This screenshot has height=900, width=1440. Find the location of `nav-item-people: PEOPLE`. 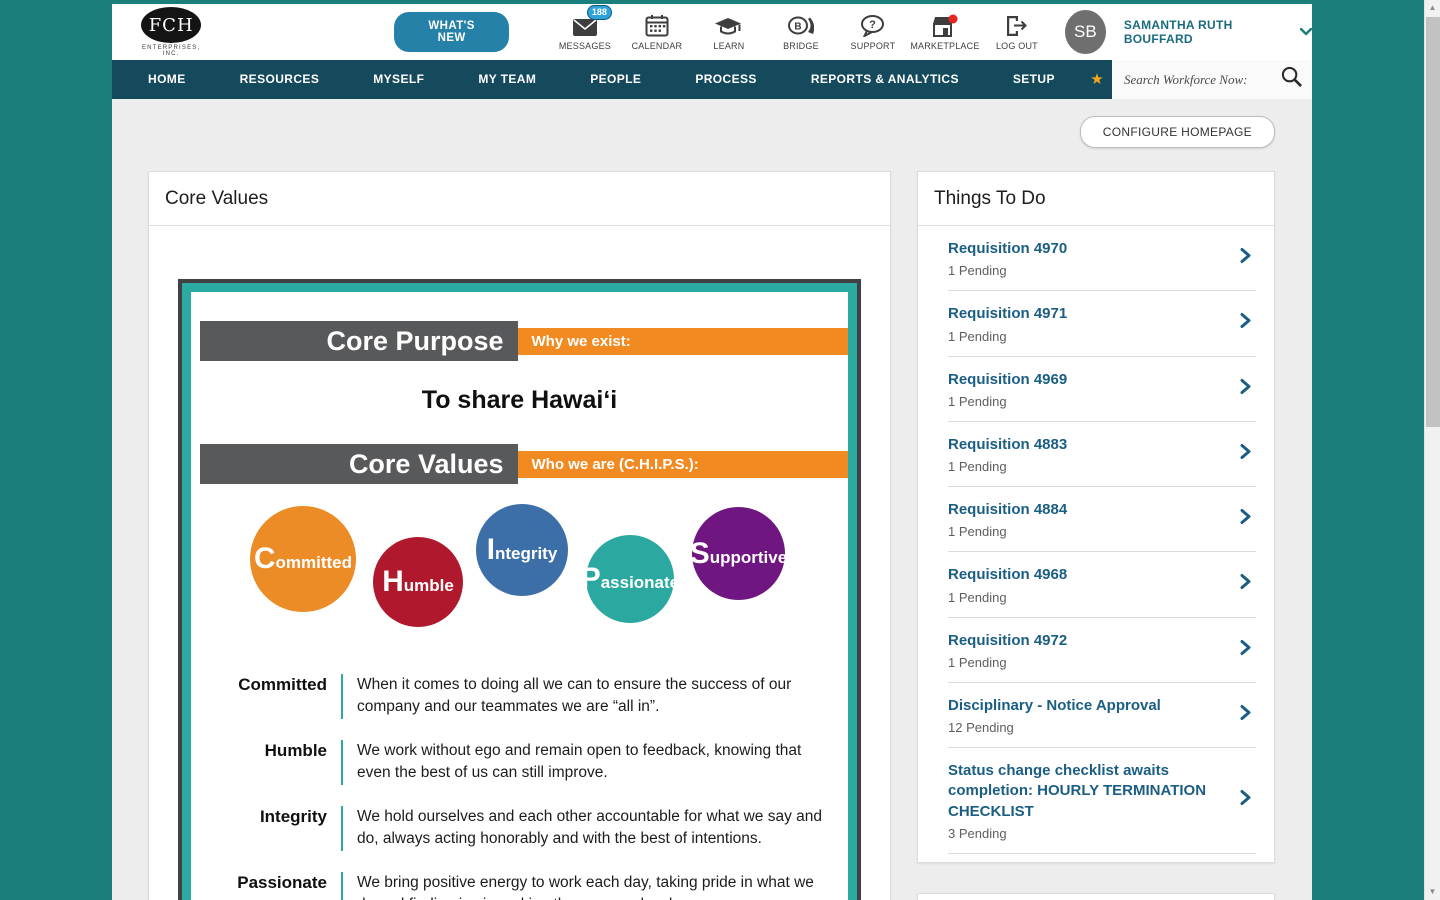

nav-item-people: PEOPLE is located at coordinates (615, 79).